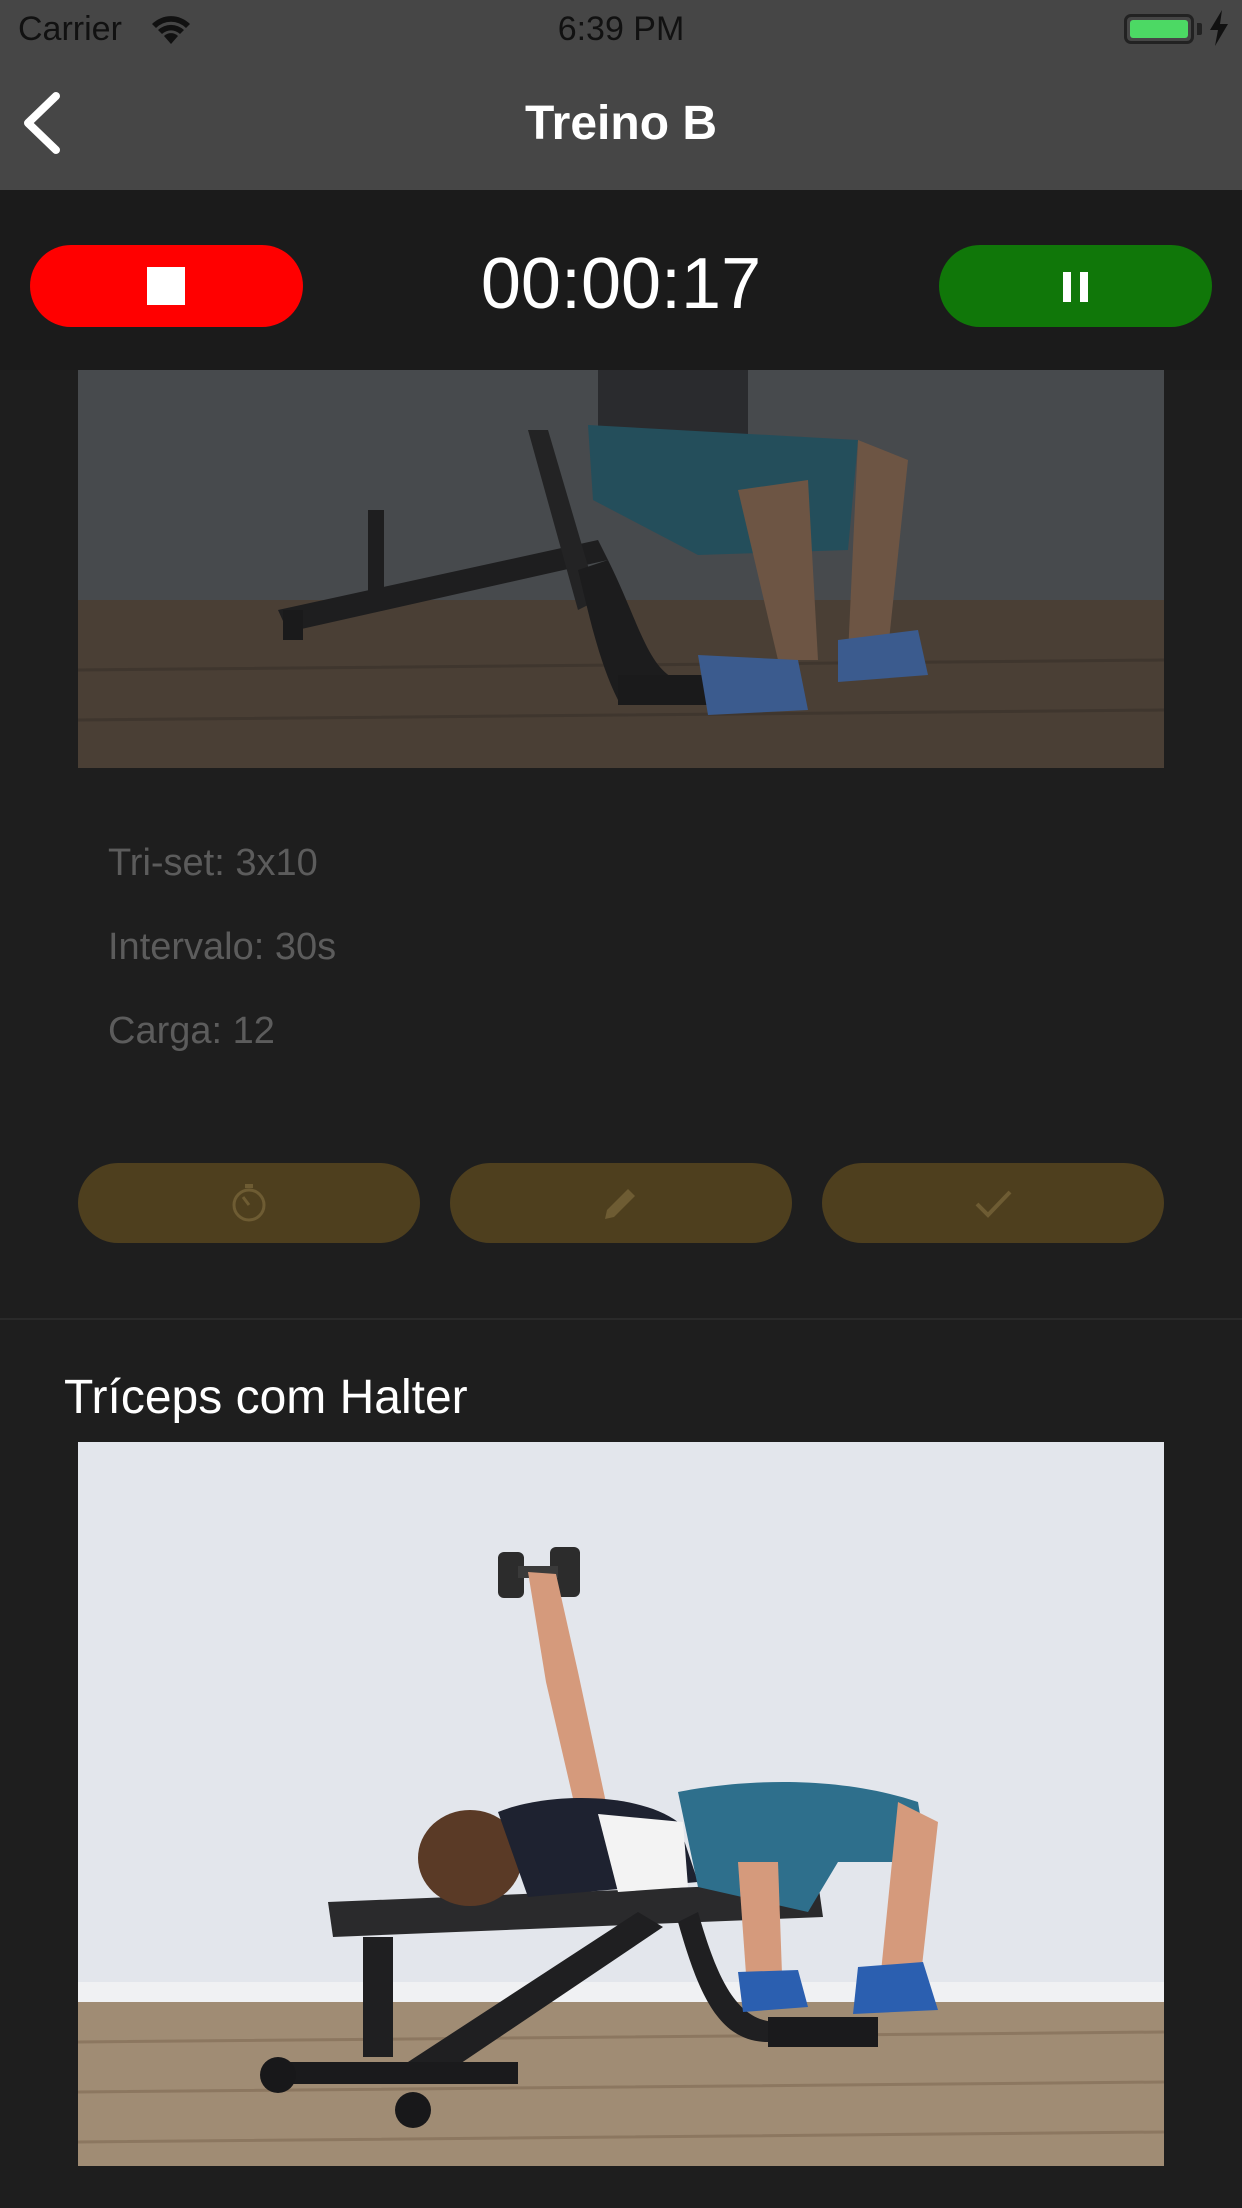 This screenshot has height=2208, width=1242. What do you see at coordinates (621, 1319) in the screenshot?
I see `section-divider` at bounding box center [621, 1319].